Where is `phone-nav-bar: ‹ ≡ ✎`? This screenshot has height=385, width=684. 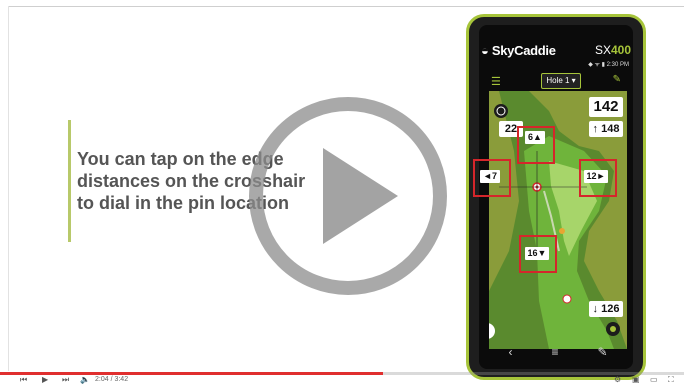 phone-nav-bar: ‹ ≡ ✎ is located at coordinates (558, 352).